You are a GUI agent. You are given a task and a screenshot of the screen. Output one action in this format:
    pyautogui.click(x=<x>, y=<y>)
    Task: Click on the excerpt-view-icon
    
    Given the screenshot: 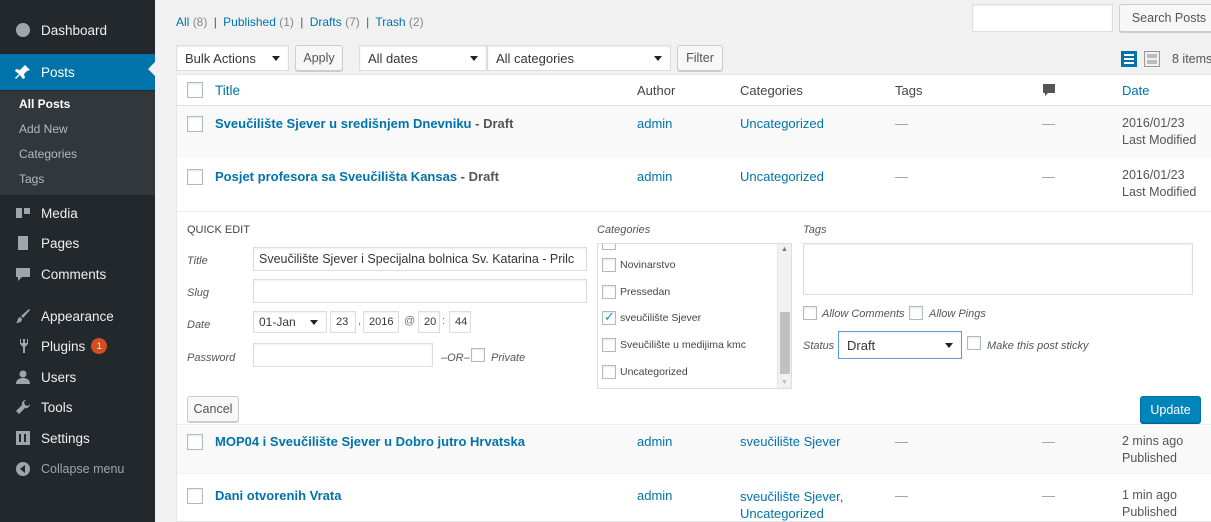 What is the action you would take?
    pyautogui.click(x=1152, y=59)
    